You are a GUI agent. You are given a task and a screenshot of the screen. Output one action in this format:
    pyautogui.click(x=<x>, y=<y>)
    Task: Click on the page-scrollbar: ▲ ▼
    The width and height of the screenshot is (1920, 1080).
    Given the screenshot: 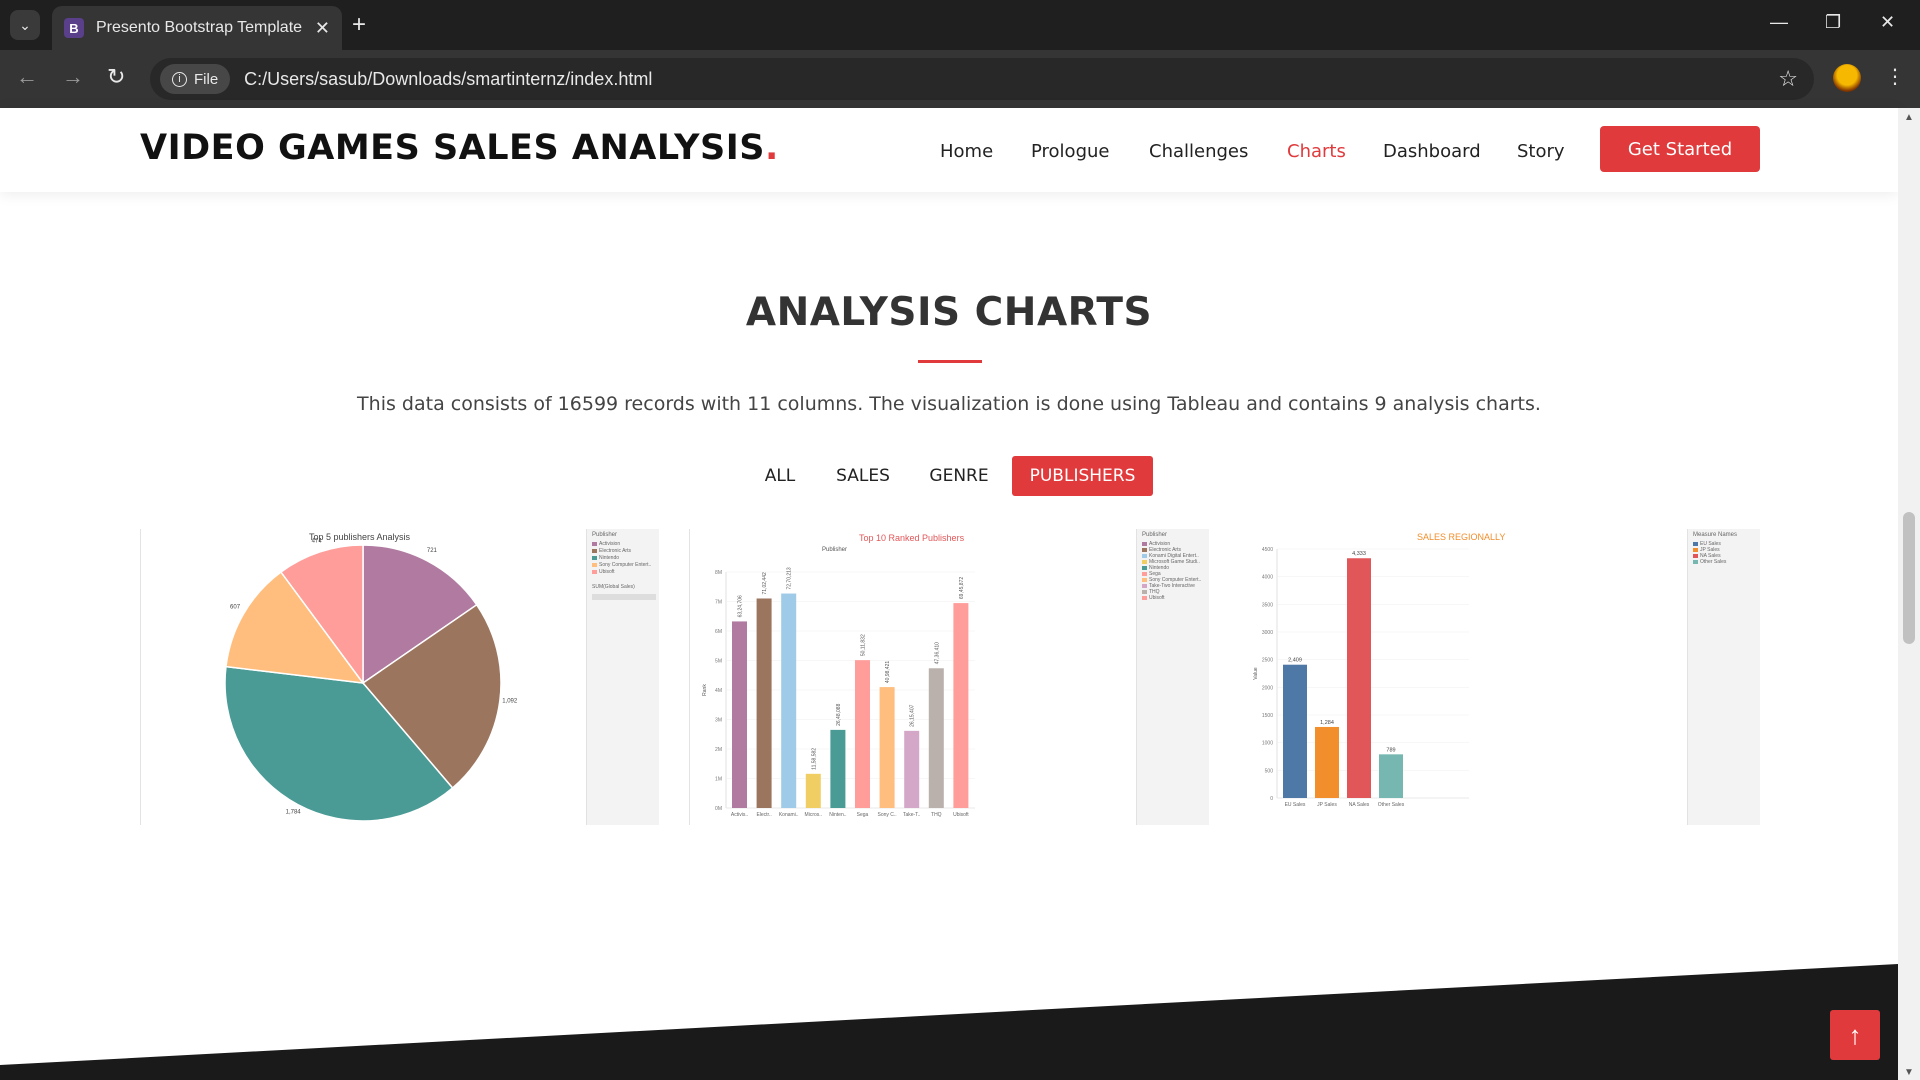 What is the action you would take?
    pyautogui.click(x=1909, y=594)
    